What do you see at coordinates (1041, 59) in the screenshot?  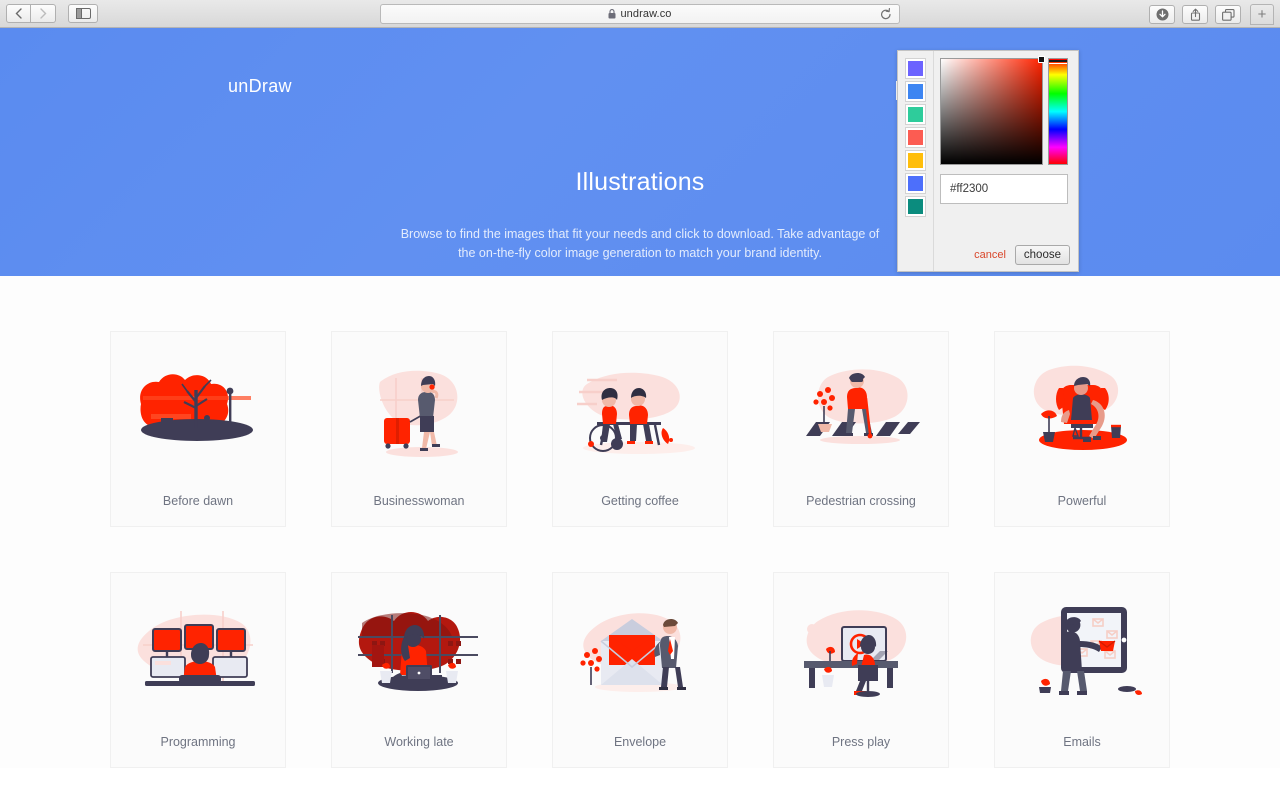 I see `sv-cursor-handle` at bounding box center [1041, 59].